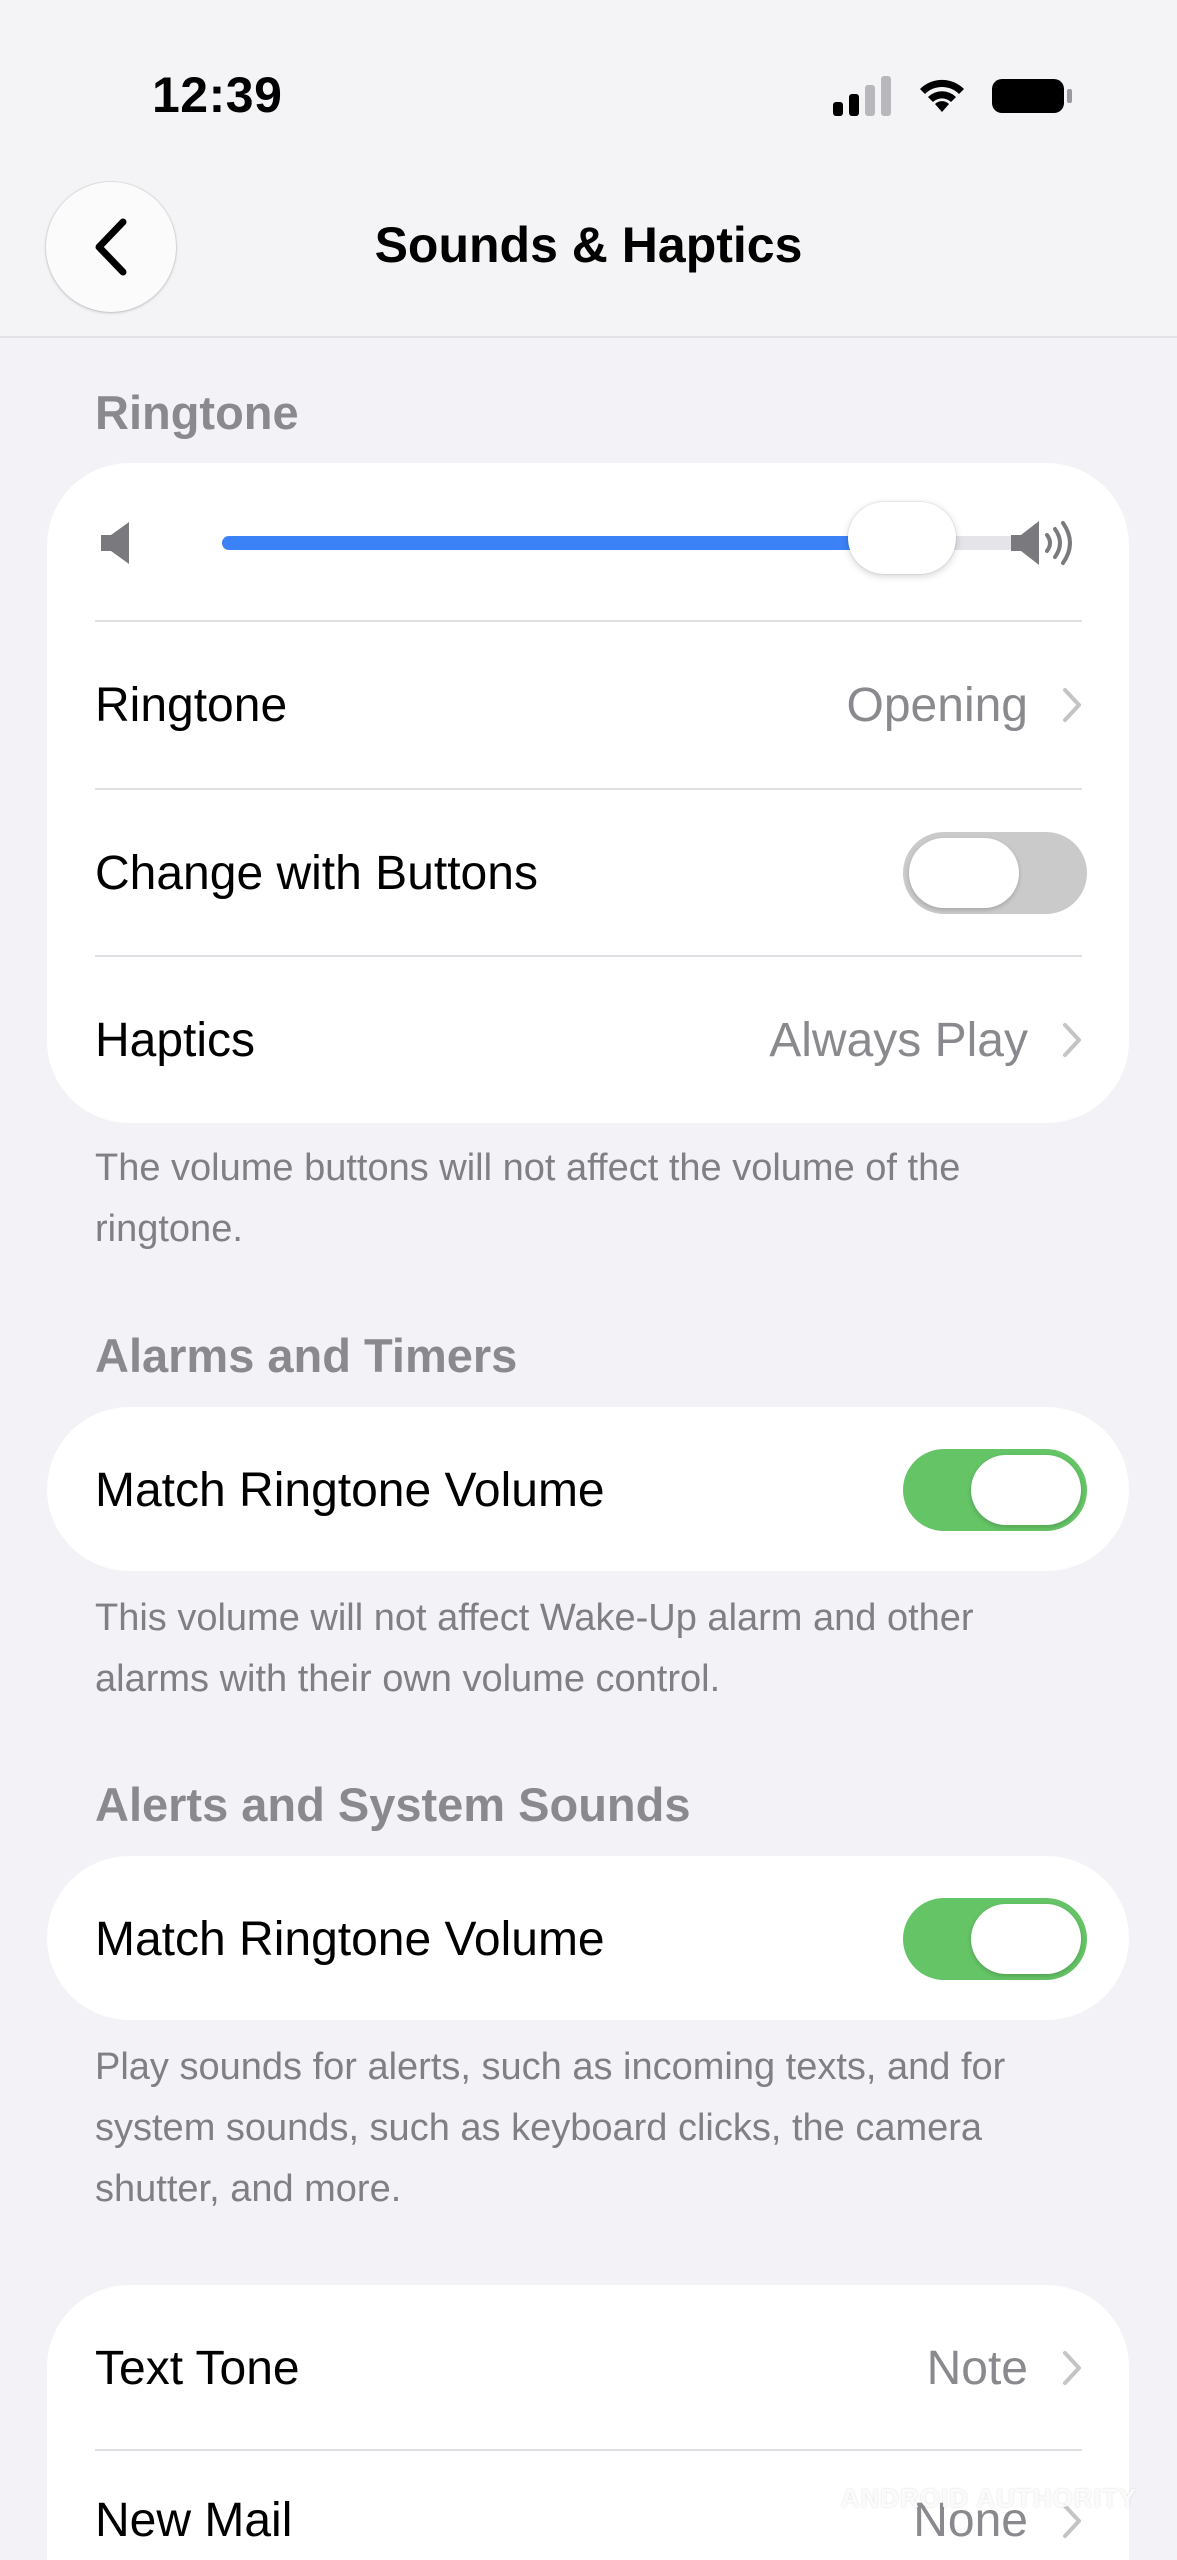  What do you see at coordinates (937, 705) in the screenshot?
I see `ringtone-row-value: Opening` at bounding box center [937, 705].